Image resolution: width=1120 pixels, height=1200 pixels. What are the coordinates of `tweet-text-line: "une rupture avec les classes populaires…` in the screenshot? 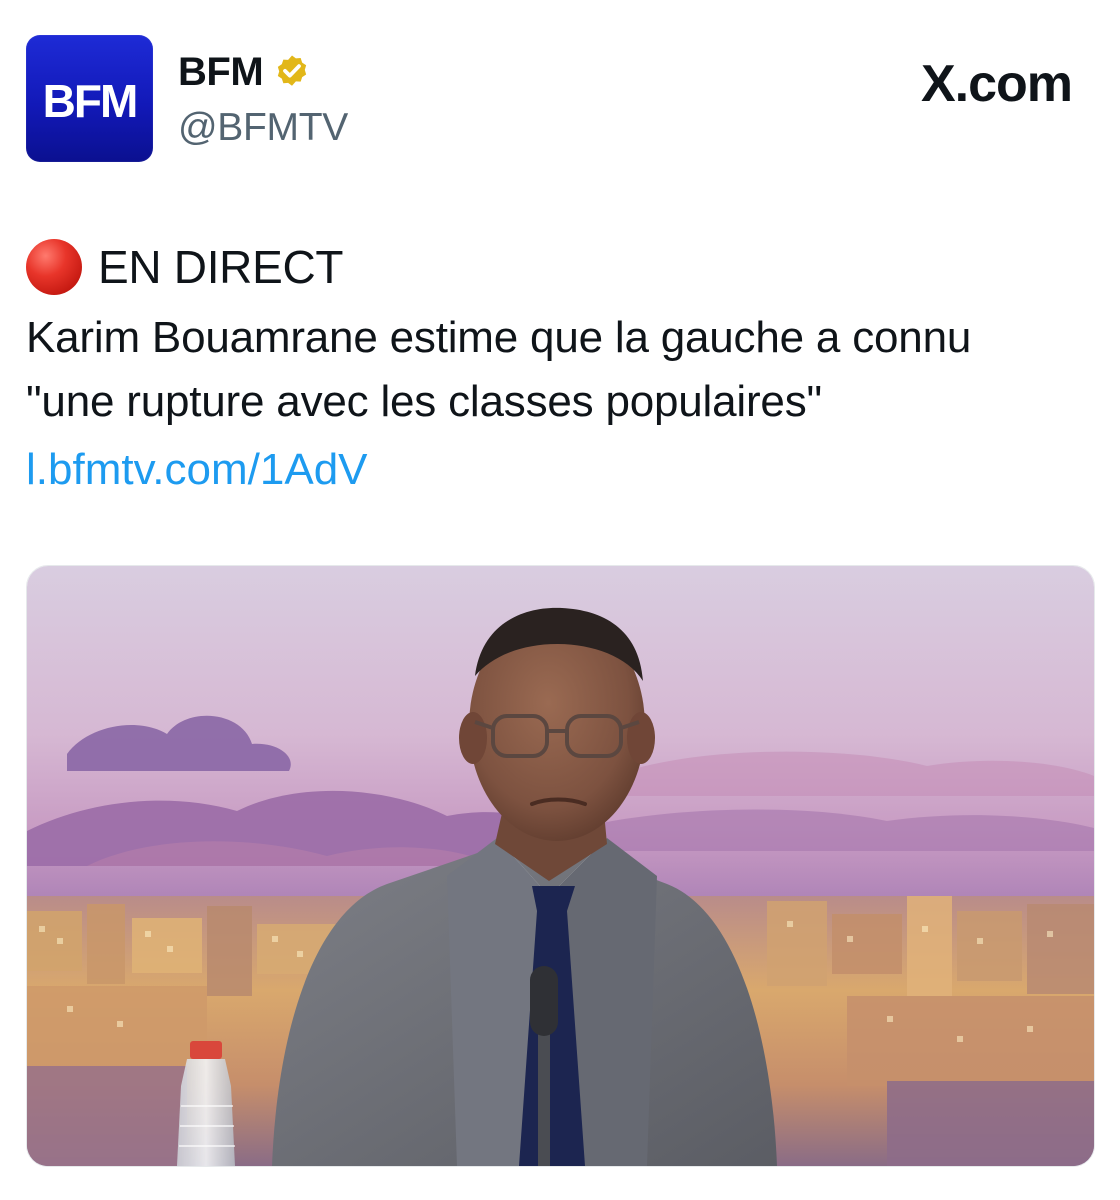 It's located at (424, 401).